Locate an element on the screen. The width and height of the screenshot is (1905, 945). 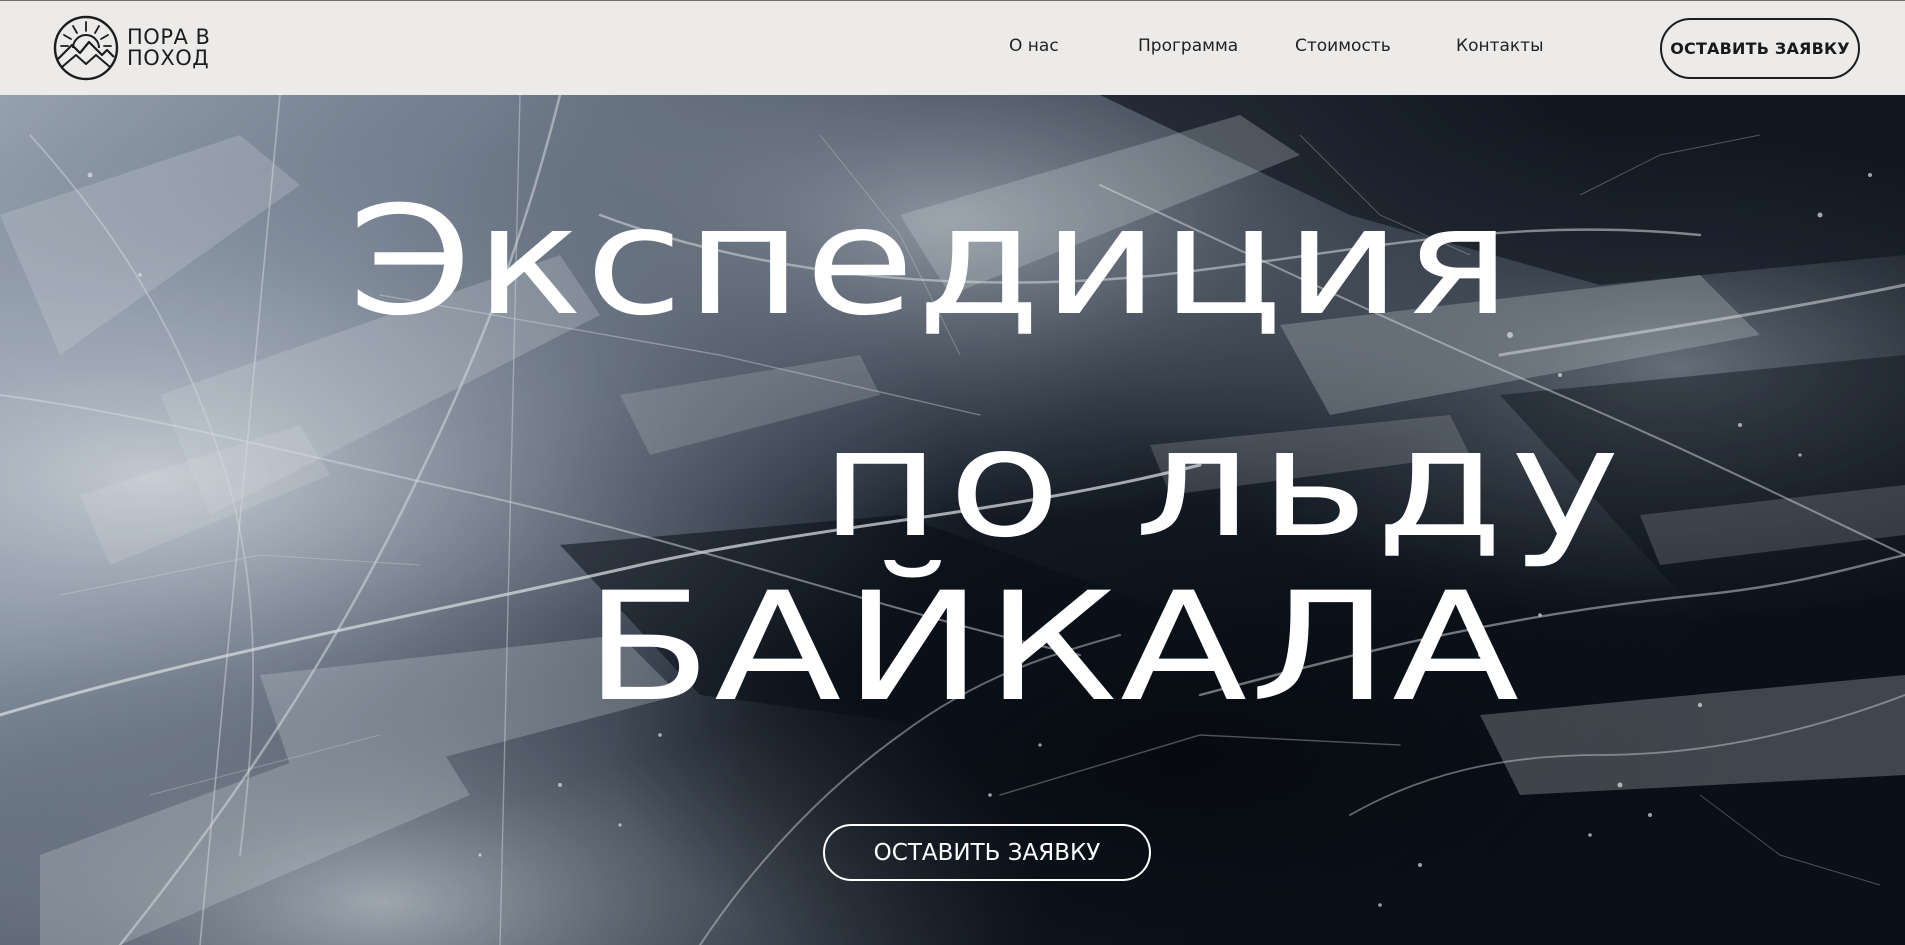
hero-apply-button: ОСТАВИТЬ ЗАЯВКУ is located at coordinates (987, 852).